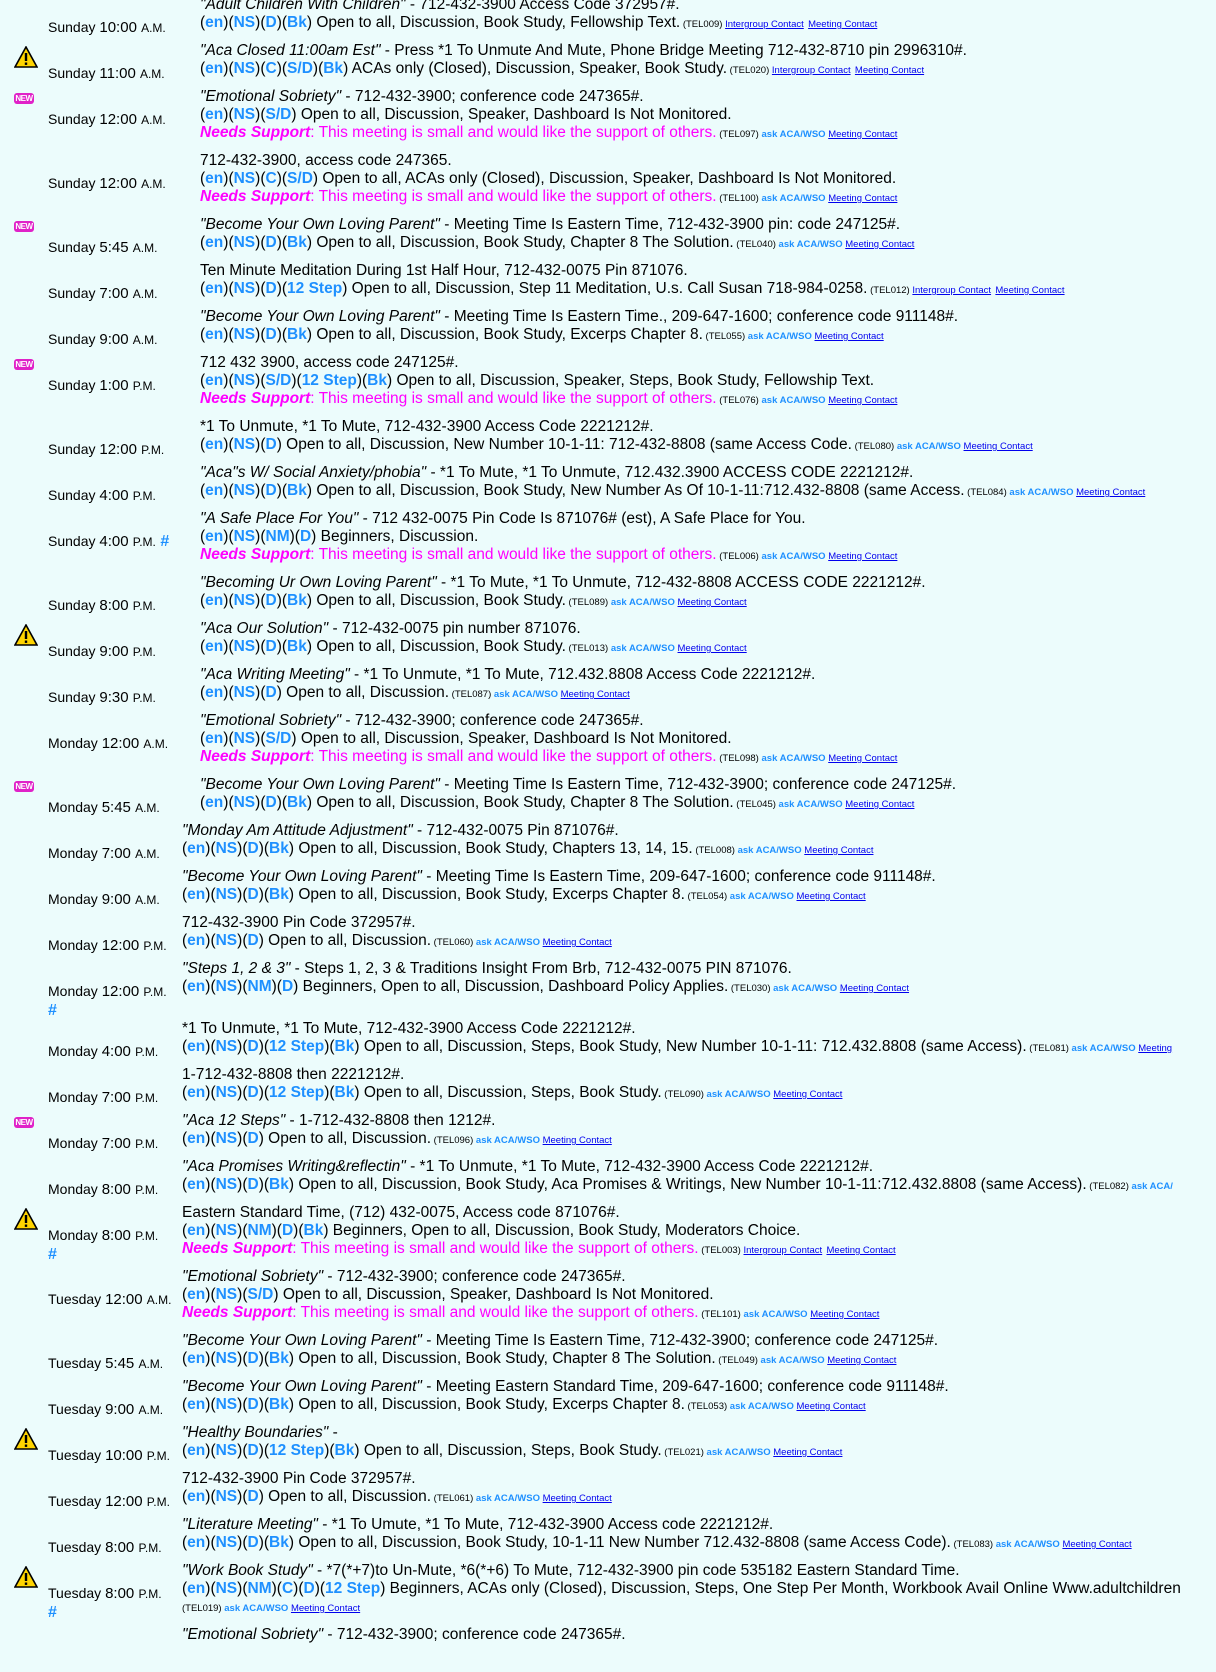 Image resolution: width=1216 pixels, height=1672 pixels. What do you see at coordinates (260, 1230) in the screenshot?
I see `meeting-code-nm: NM` at bounding box center [260, 1230].